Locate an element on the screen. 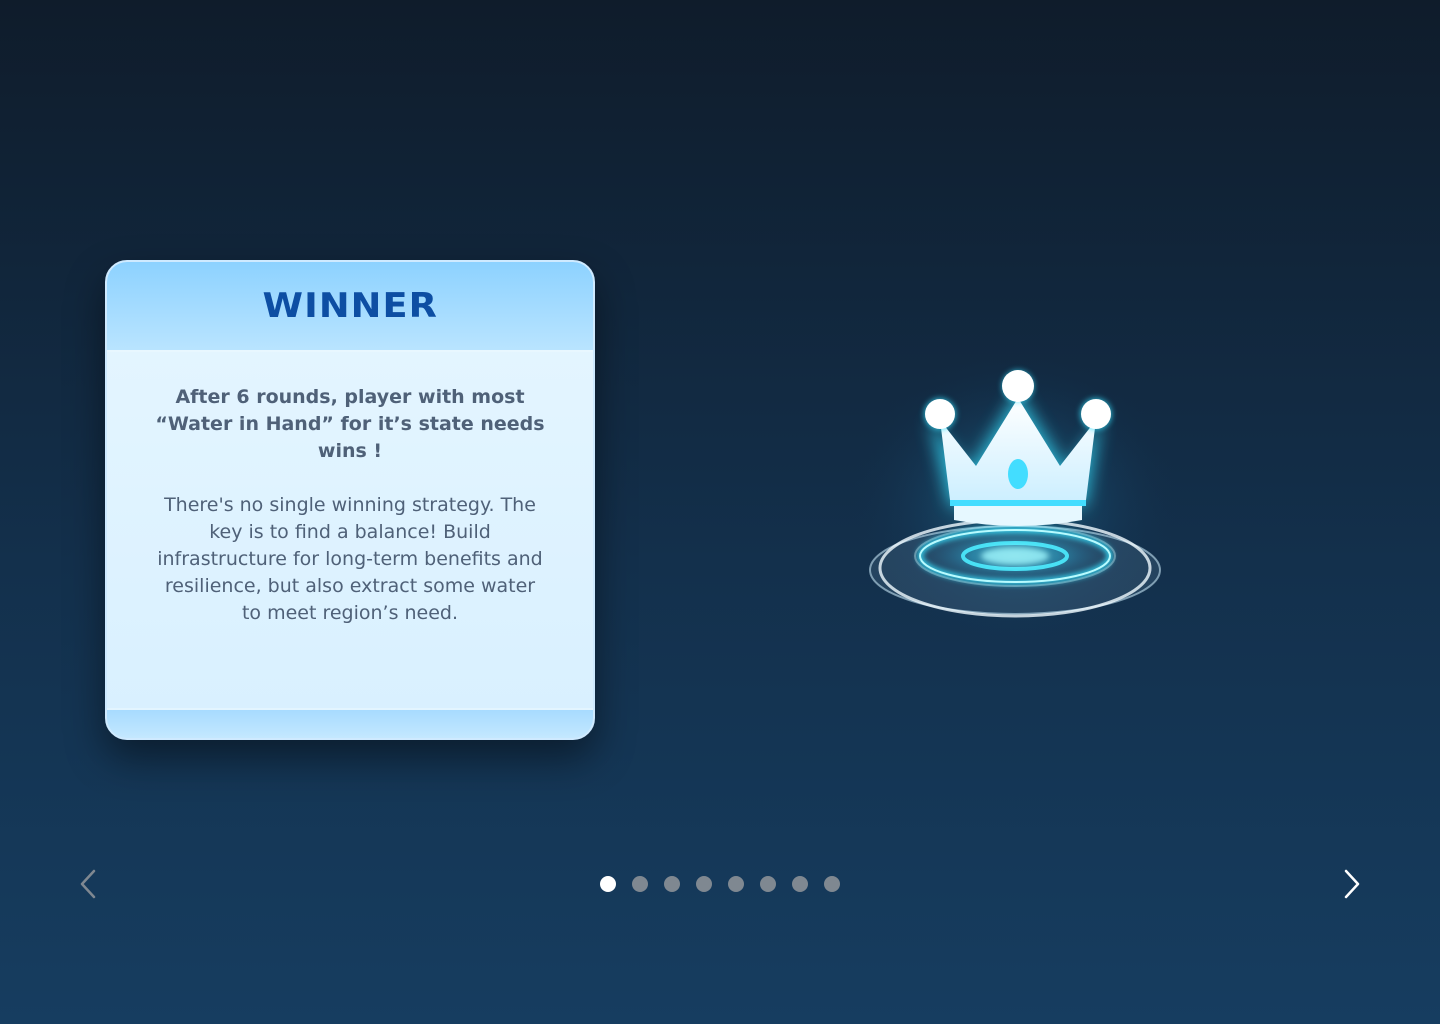 The image size is (1440, 1024). chevron-right-icon is located at coordinates (1352, 884).